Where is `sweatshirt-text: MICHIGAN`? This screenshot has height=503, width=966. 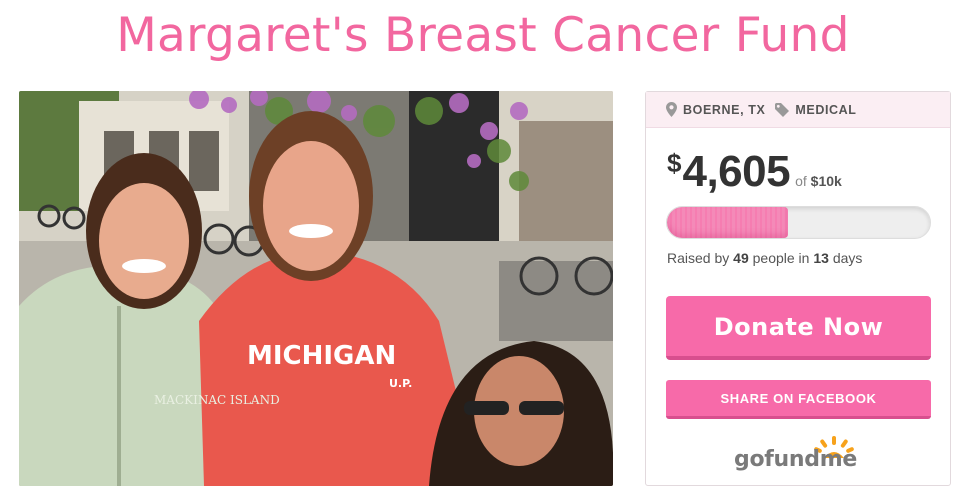
sweatshirt-text: MICHIGAN is located at coordinates (321, 356).